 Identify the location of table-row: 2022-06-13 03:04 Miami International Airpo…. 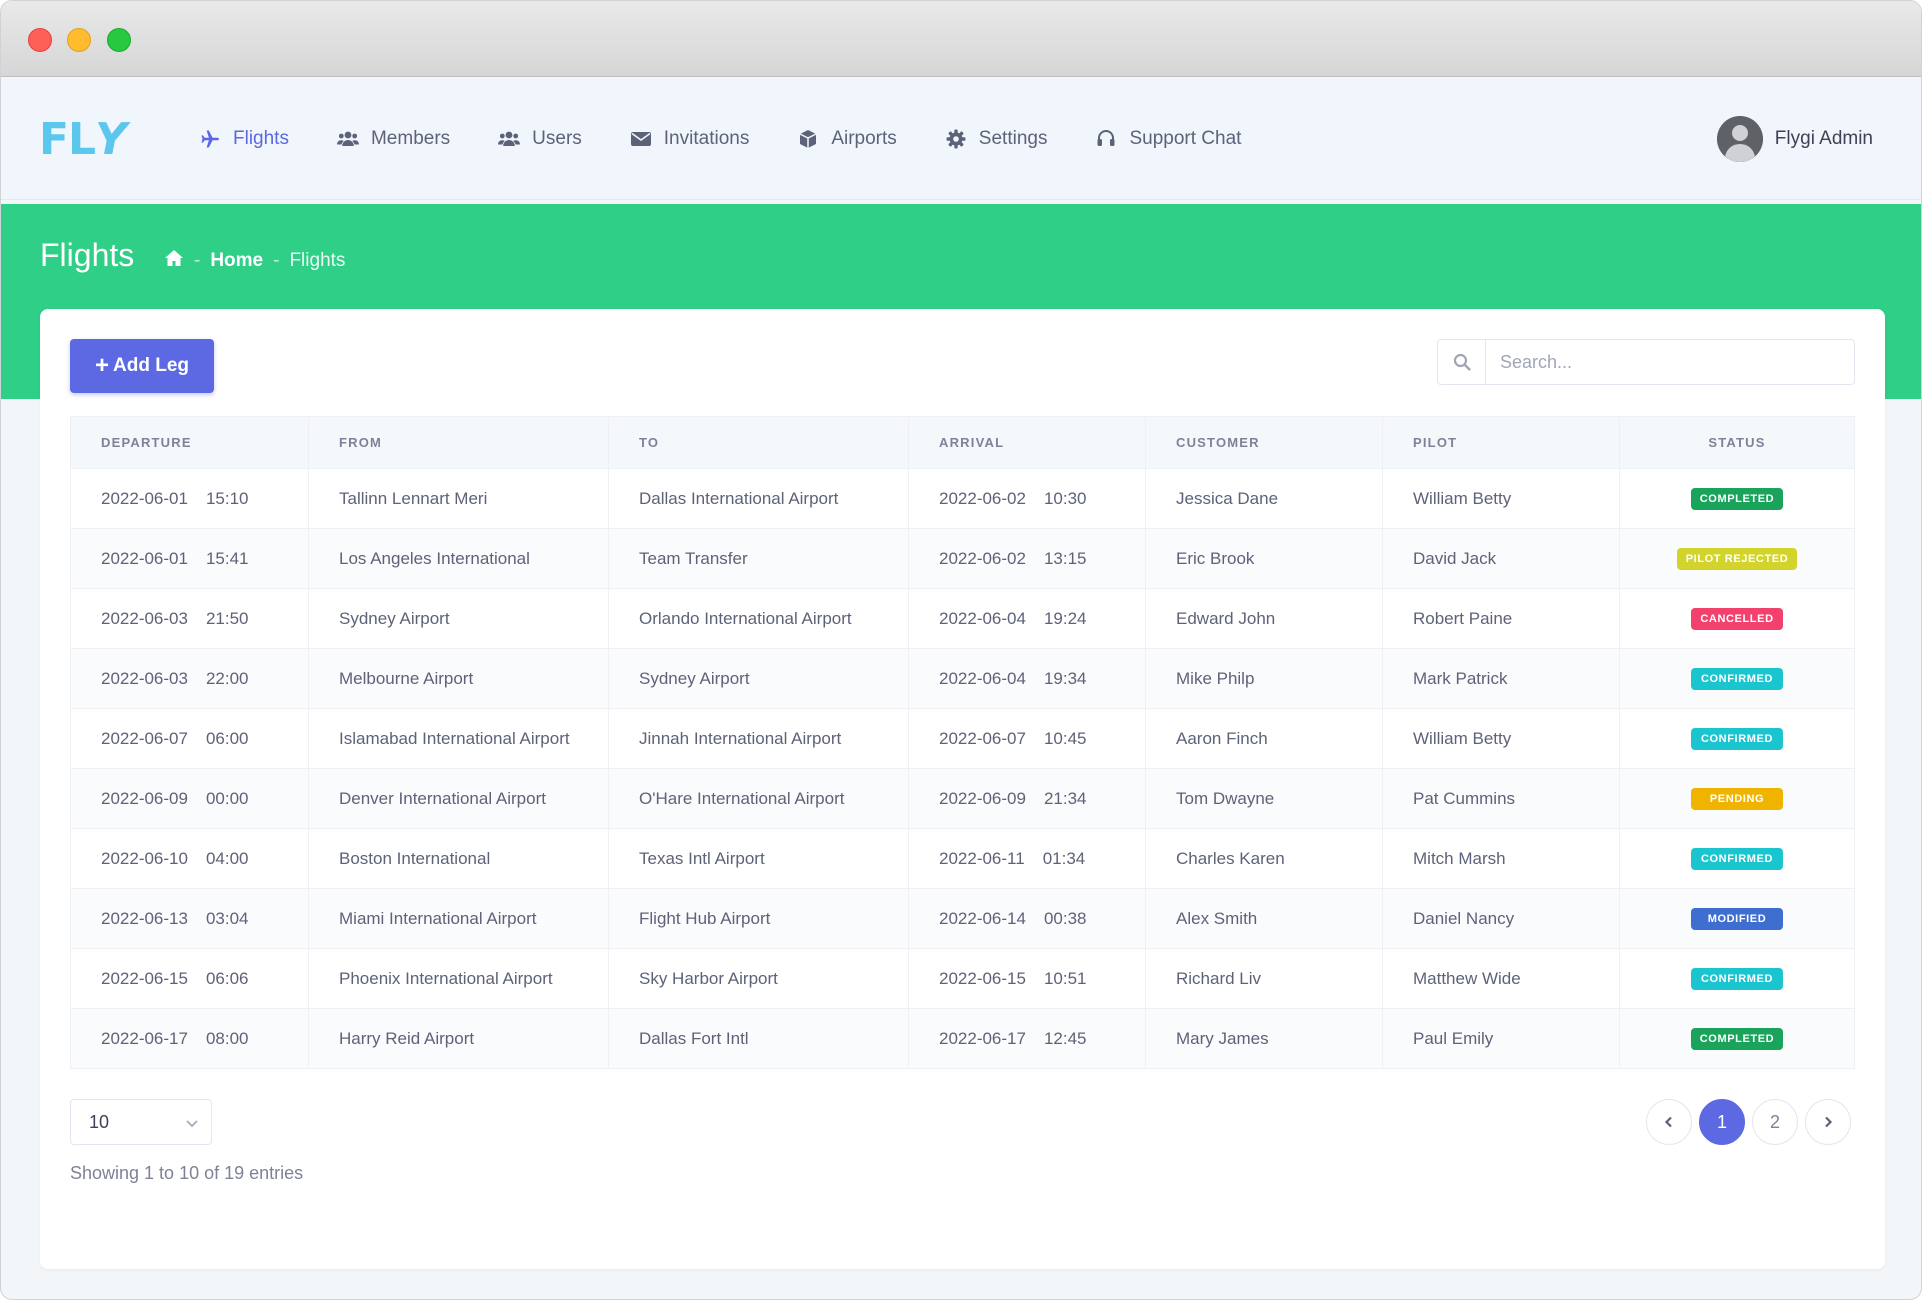
(962, 918).